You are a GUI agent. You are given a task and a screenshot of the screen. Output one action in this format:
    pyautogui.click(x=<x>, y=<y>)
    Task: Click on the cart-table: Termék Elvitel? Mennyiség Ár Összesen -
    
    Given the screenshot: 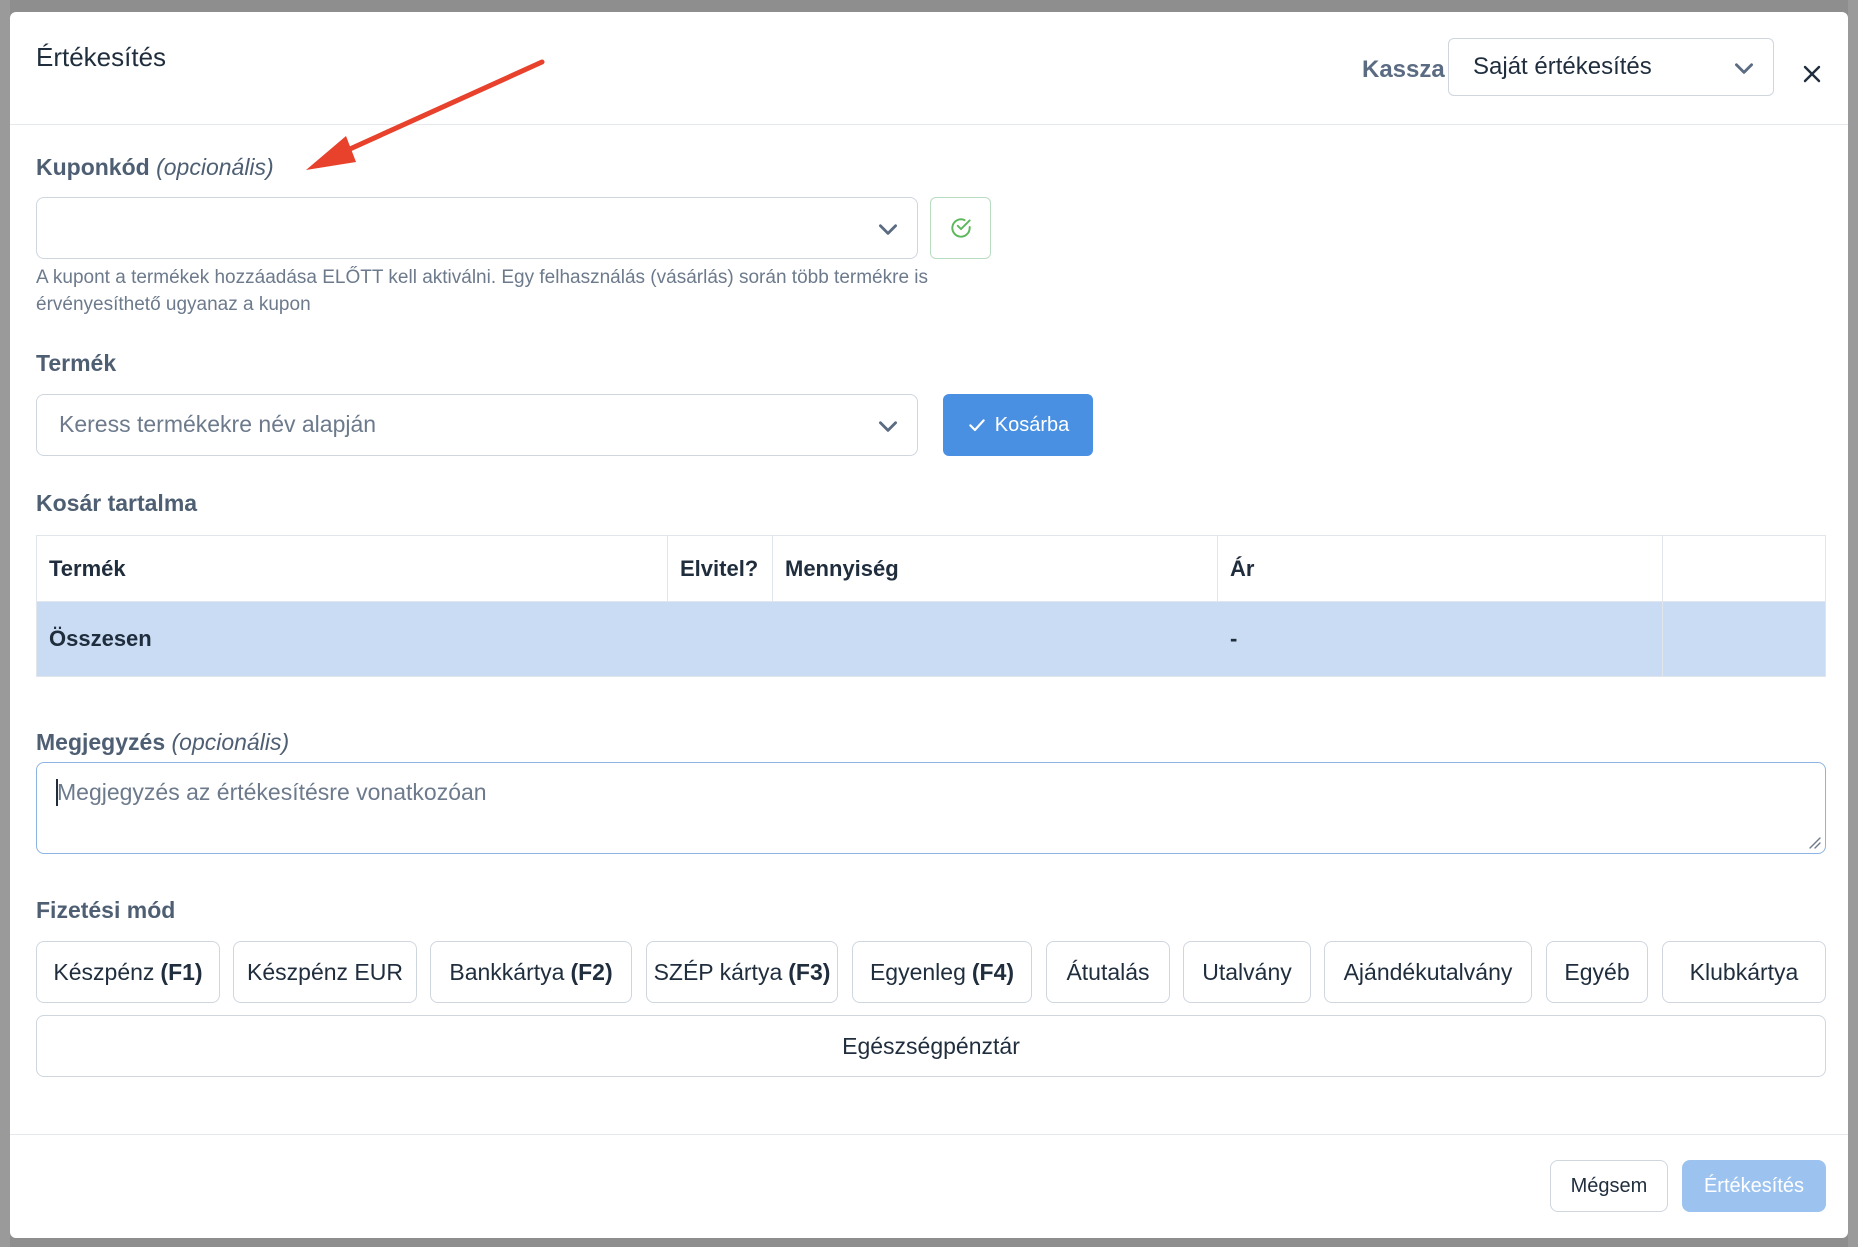 What is the action you would take?
    pyautogui.click(x=931, y=606)
    